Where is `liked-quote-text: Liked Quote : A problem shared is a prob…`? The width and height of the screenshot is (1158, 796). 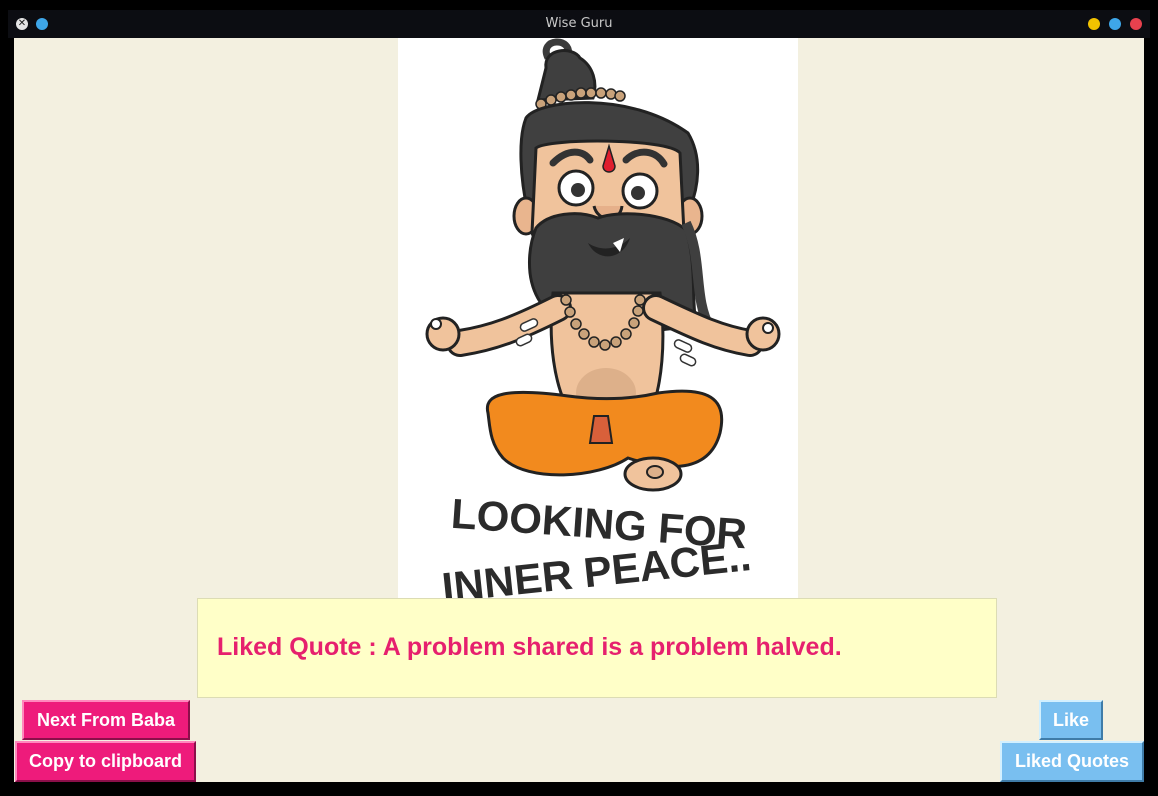 liked-quote-text: Liked Quote : A problem shared is a prob… is located at coordinates (529, 647).